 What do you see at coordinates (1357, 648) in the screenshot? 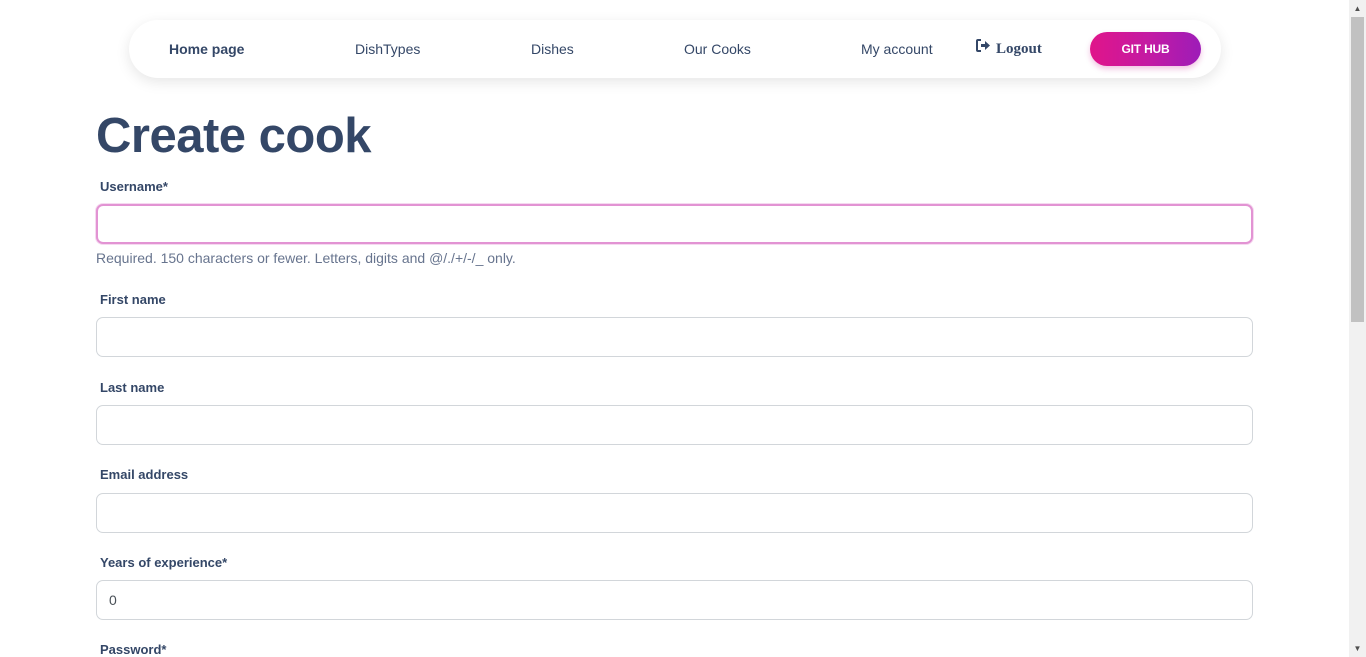
I see `scroll-down-arrow-icon: ▼` at bounding box center [1357, 648].